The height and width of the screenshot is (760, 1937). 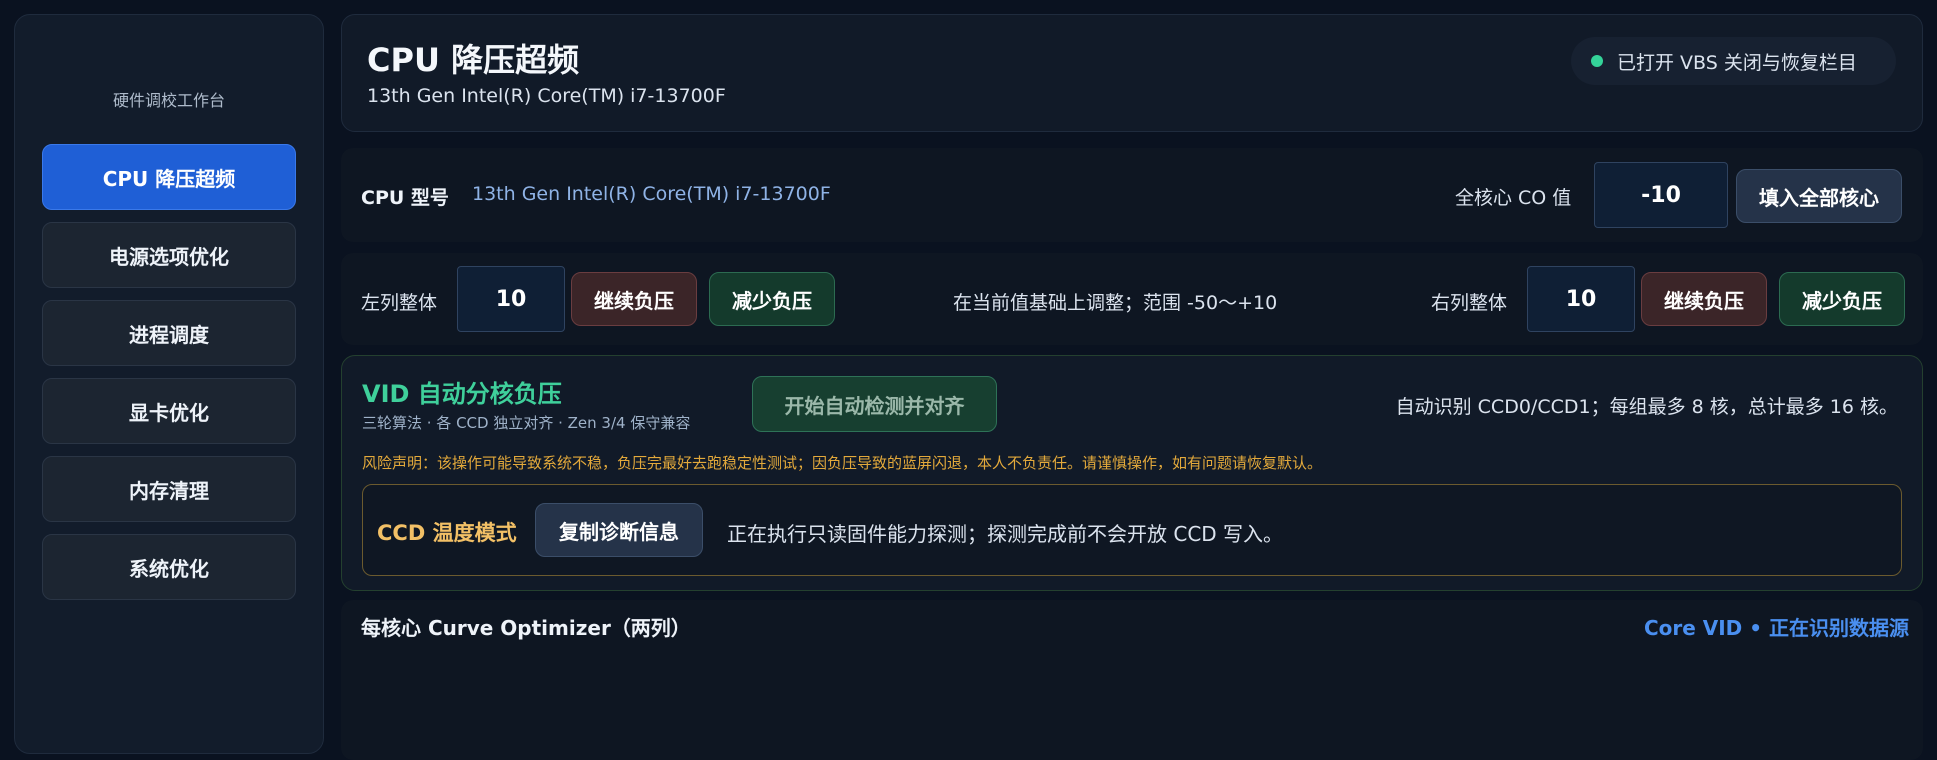 What do you see at coordinates (169, 333) in the screenshot?
I see `sidebar-item-process-scheduling: 进程调度` at bounding box center [169, 333].